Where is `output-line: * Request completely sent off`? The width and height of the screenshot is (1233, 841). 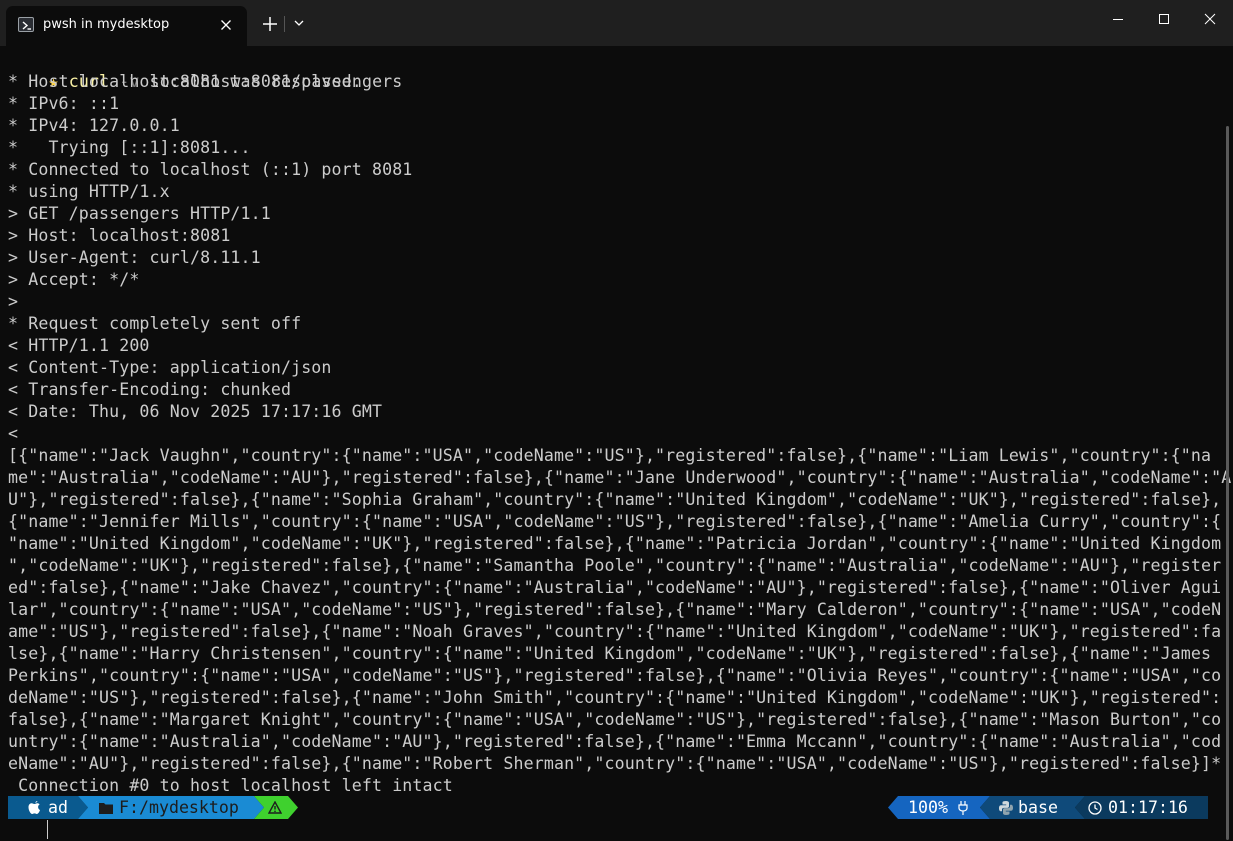 output-line: * Request completely sent off is located at coordinates (155, 323).